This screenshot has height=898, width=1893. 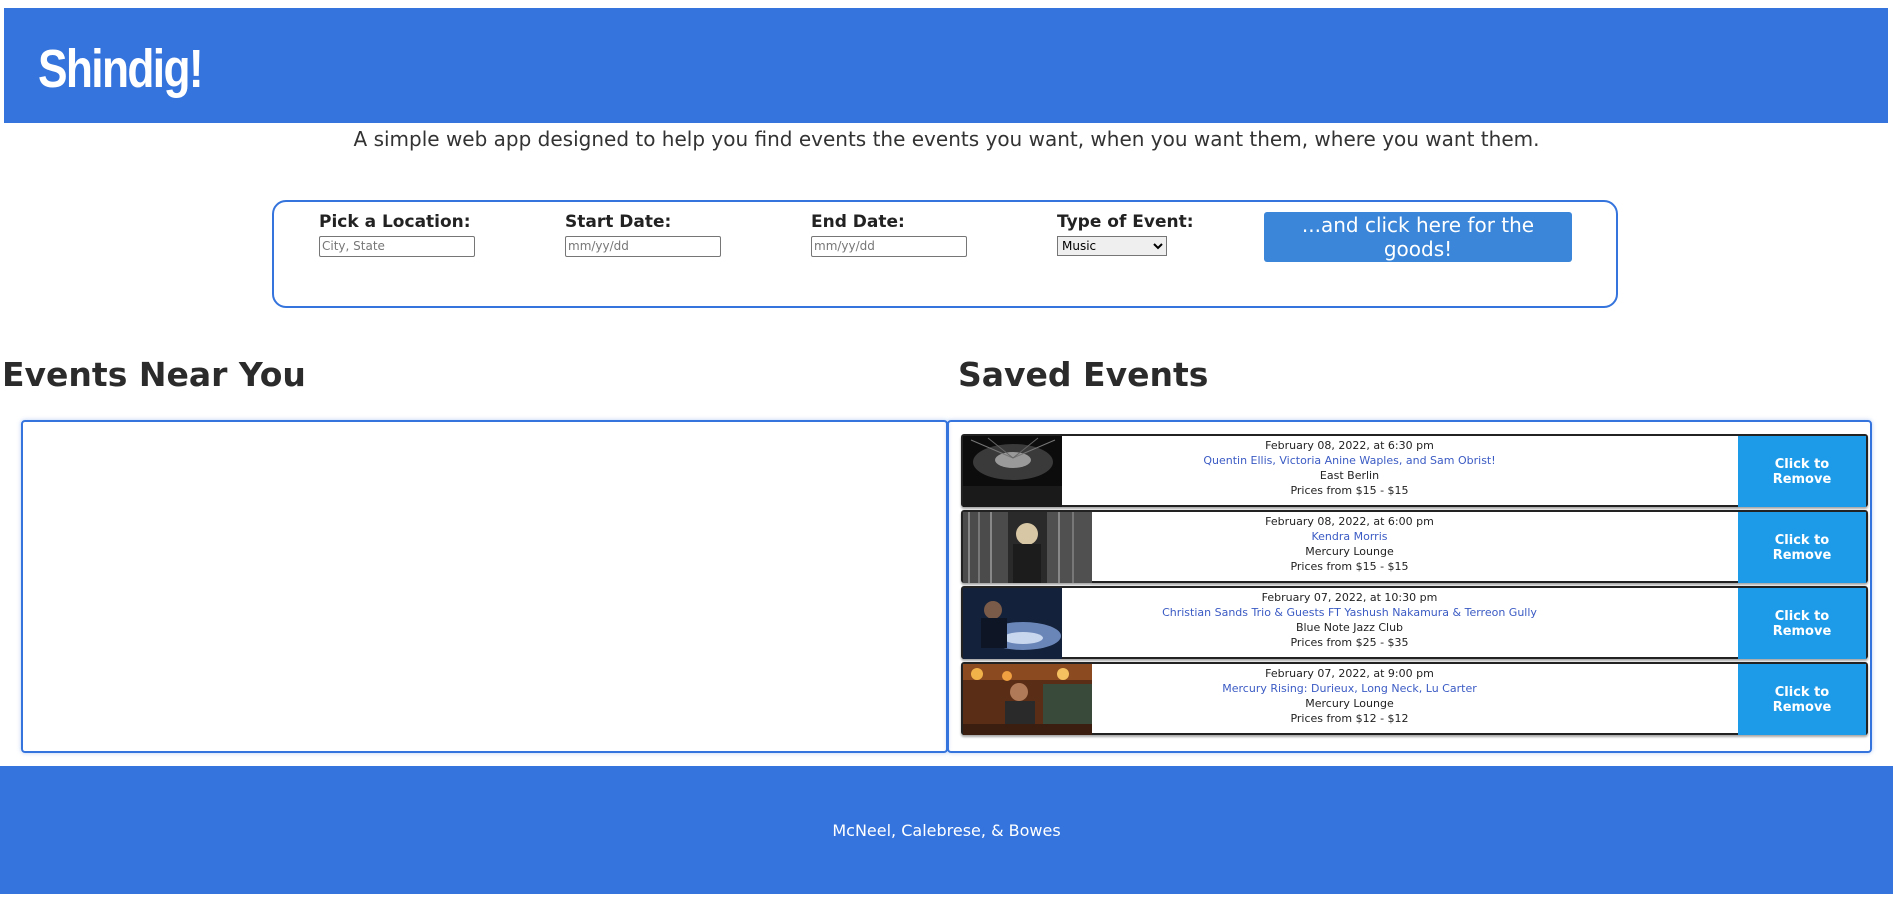 I want to click on event-name-link: Kendra Morris, so click(x=1349, y=536).